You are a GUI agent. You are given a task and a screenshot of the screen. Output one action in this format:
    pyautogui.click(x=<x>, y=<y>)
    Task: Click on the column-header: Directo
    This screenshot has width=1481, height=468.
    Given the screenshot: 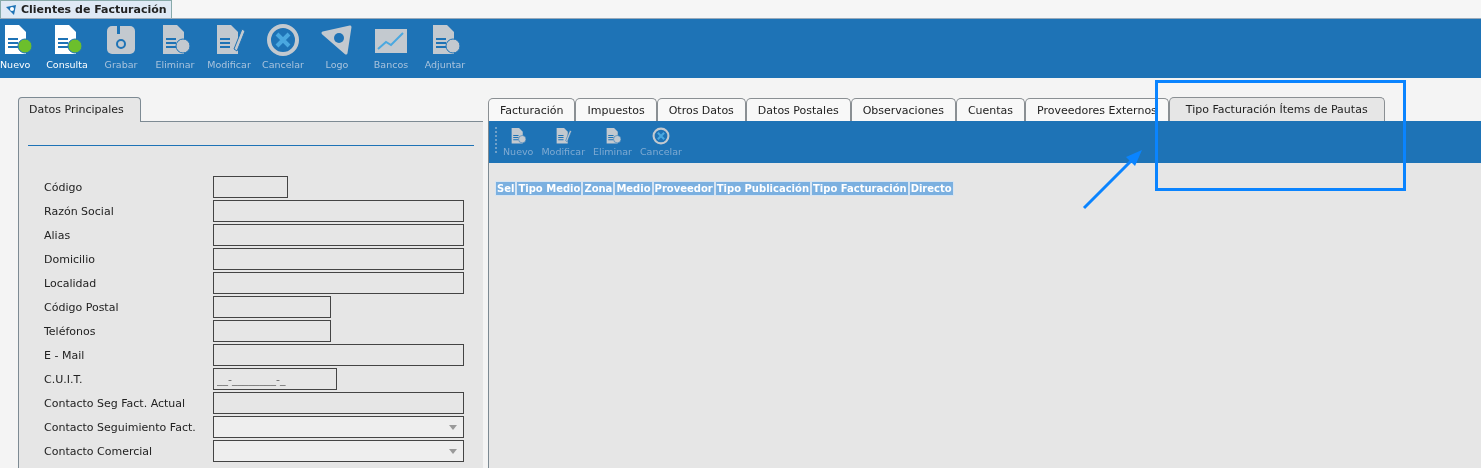 What is the action you would take?
    pyautogui.click(x=931, y=188)
    